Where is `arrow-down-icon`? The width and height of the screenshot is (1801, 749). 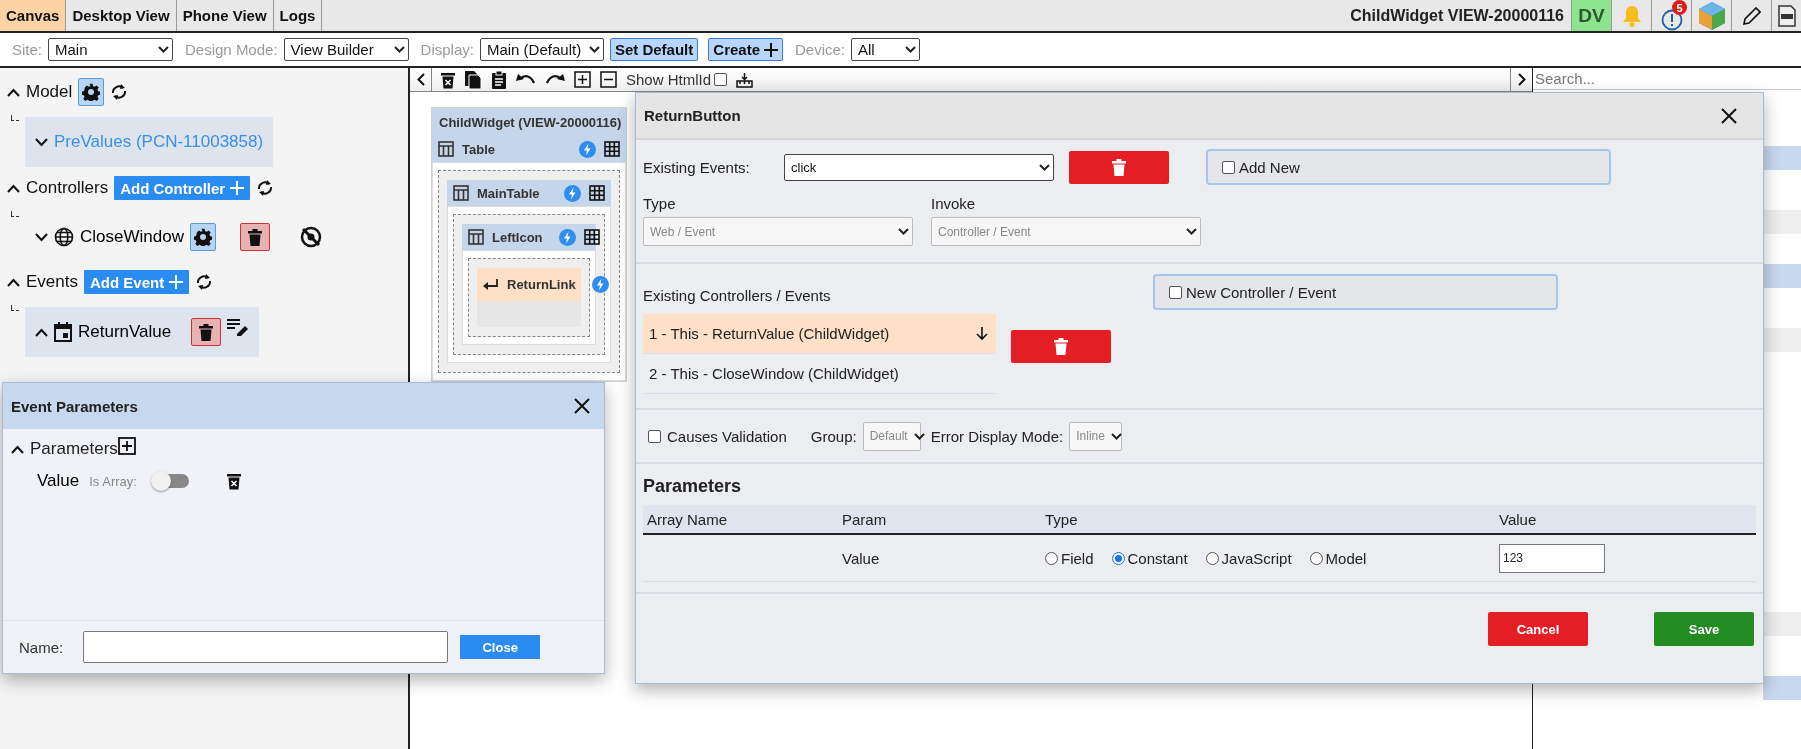
arrow-down-icon is located at coordinates (982, 333).